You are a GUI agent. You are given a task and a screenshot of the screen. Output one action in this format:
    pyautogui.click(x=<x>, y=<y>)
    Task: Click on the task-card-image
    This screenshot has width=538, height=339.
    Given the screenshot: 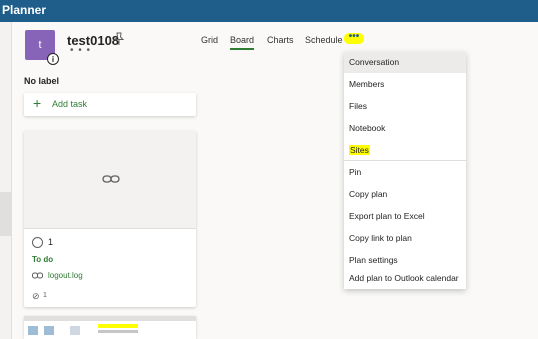 What is the action you would take?
    pyautogui.click(x=110, y=327)
    